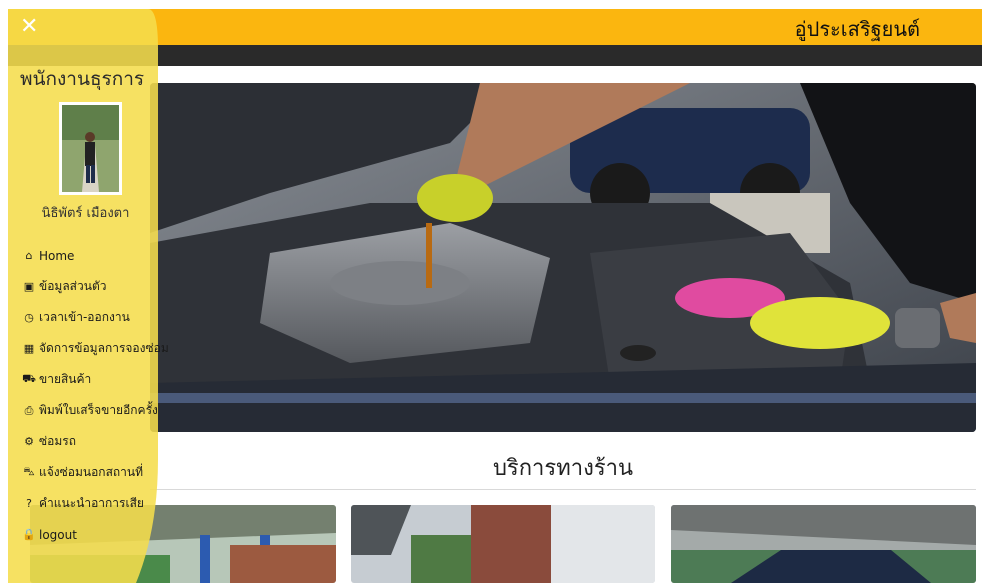  What do you see at coordinates (563, 489) in the screenshot?
I see `section-divider` at bounding box center [563, 489].